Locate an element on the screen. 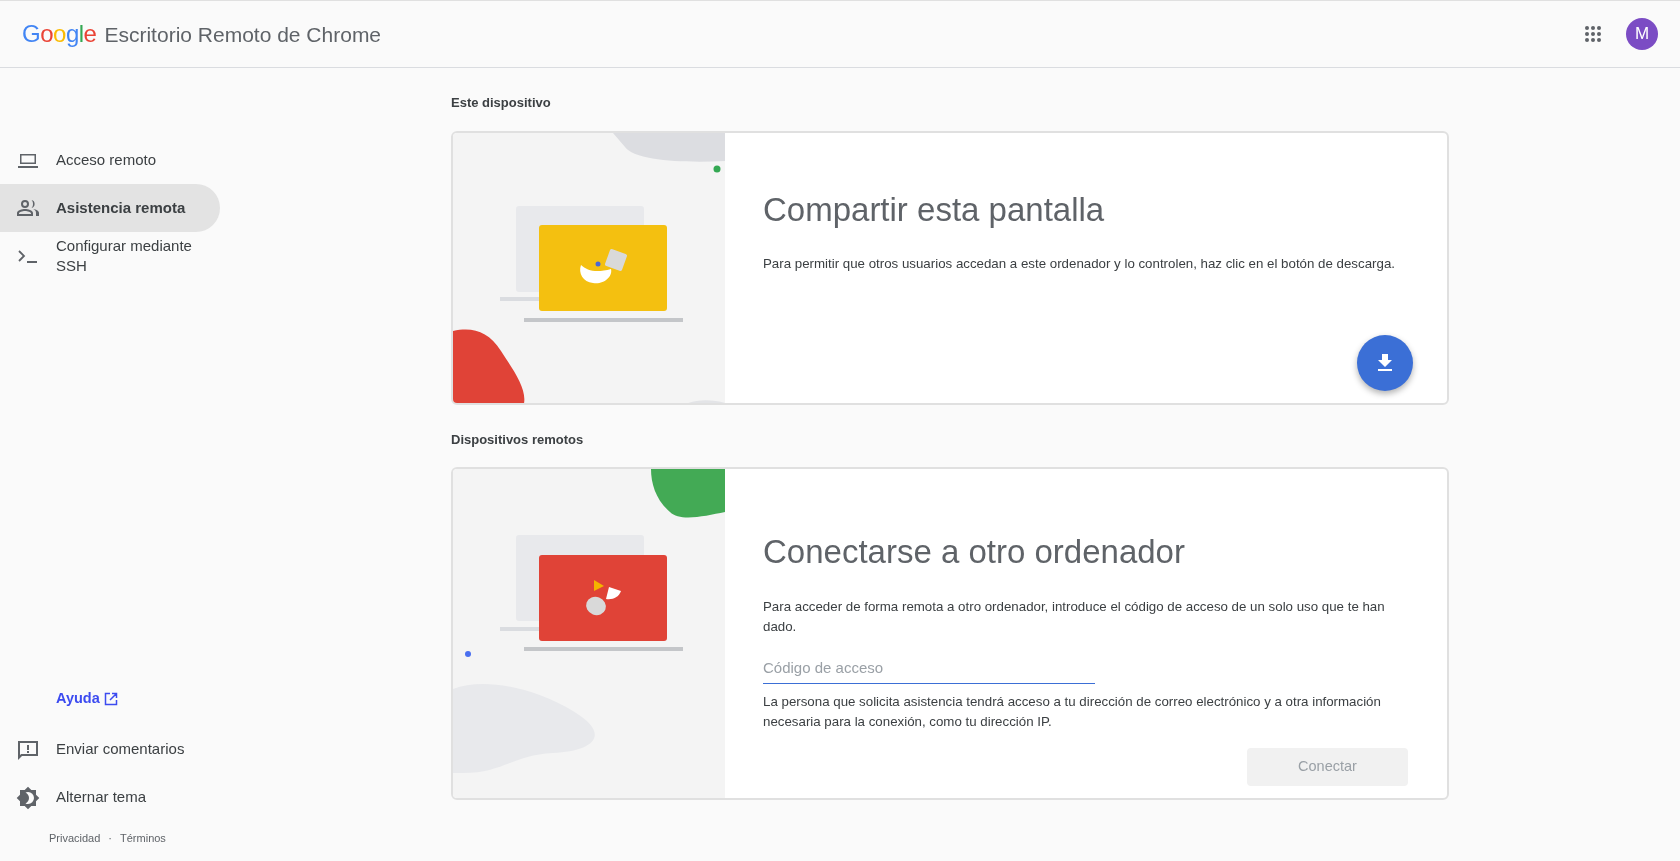 This screenshot has height=861, width=1680. sidebar-item: Configurar mediante SSH is located at coordinates (110, 256).